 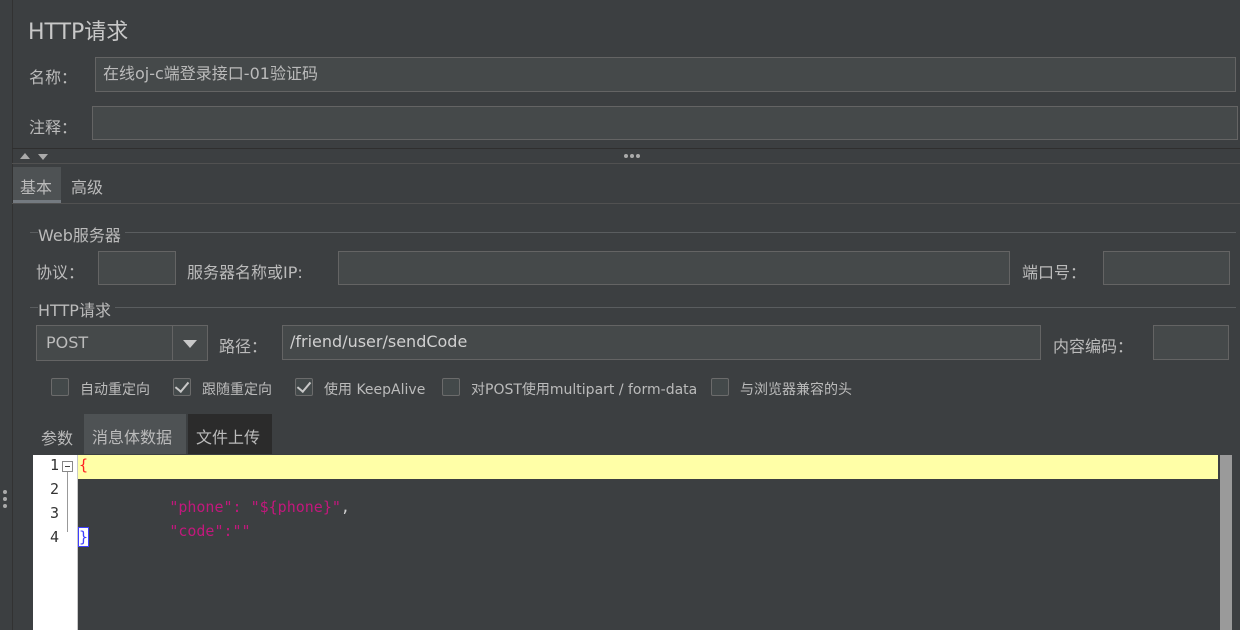 I want to click on web-server-group-border, so click(x=633, y=232).